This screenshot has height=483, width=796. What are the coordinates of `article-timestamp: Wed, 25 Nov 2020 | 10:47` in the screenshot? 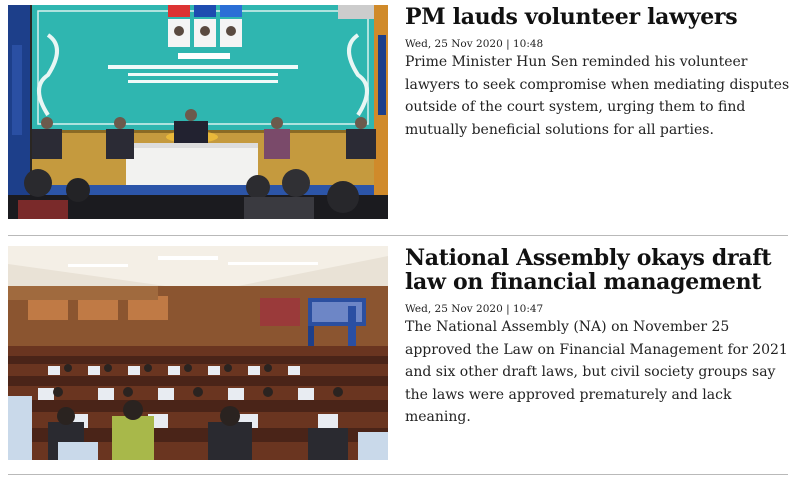 It's located at (474, 309).